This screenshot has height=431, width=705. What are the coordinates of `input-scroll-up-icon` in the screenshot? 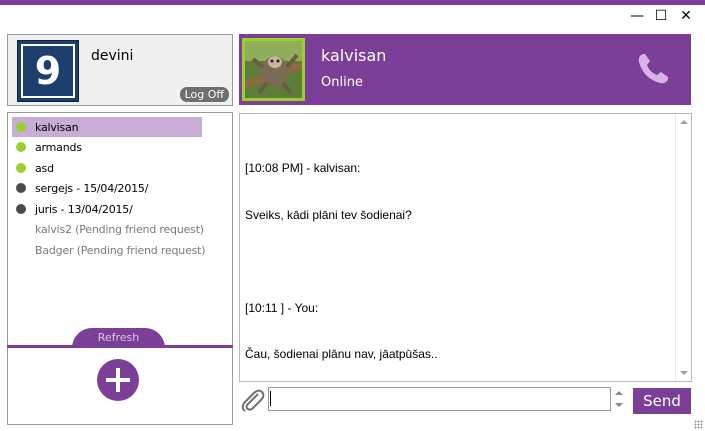 It's located at (619, 393).